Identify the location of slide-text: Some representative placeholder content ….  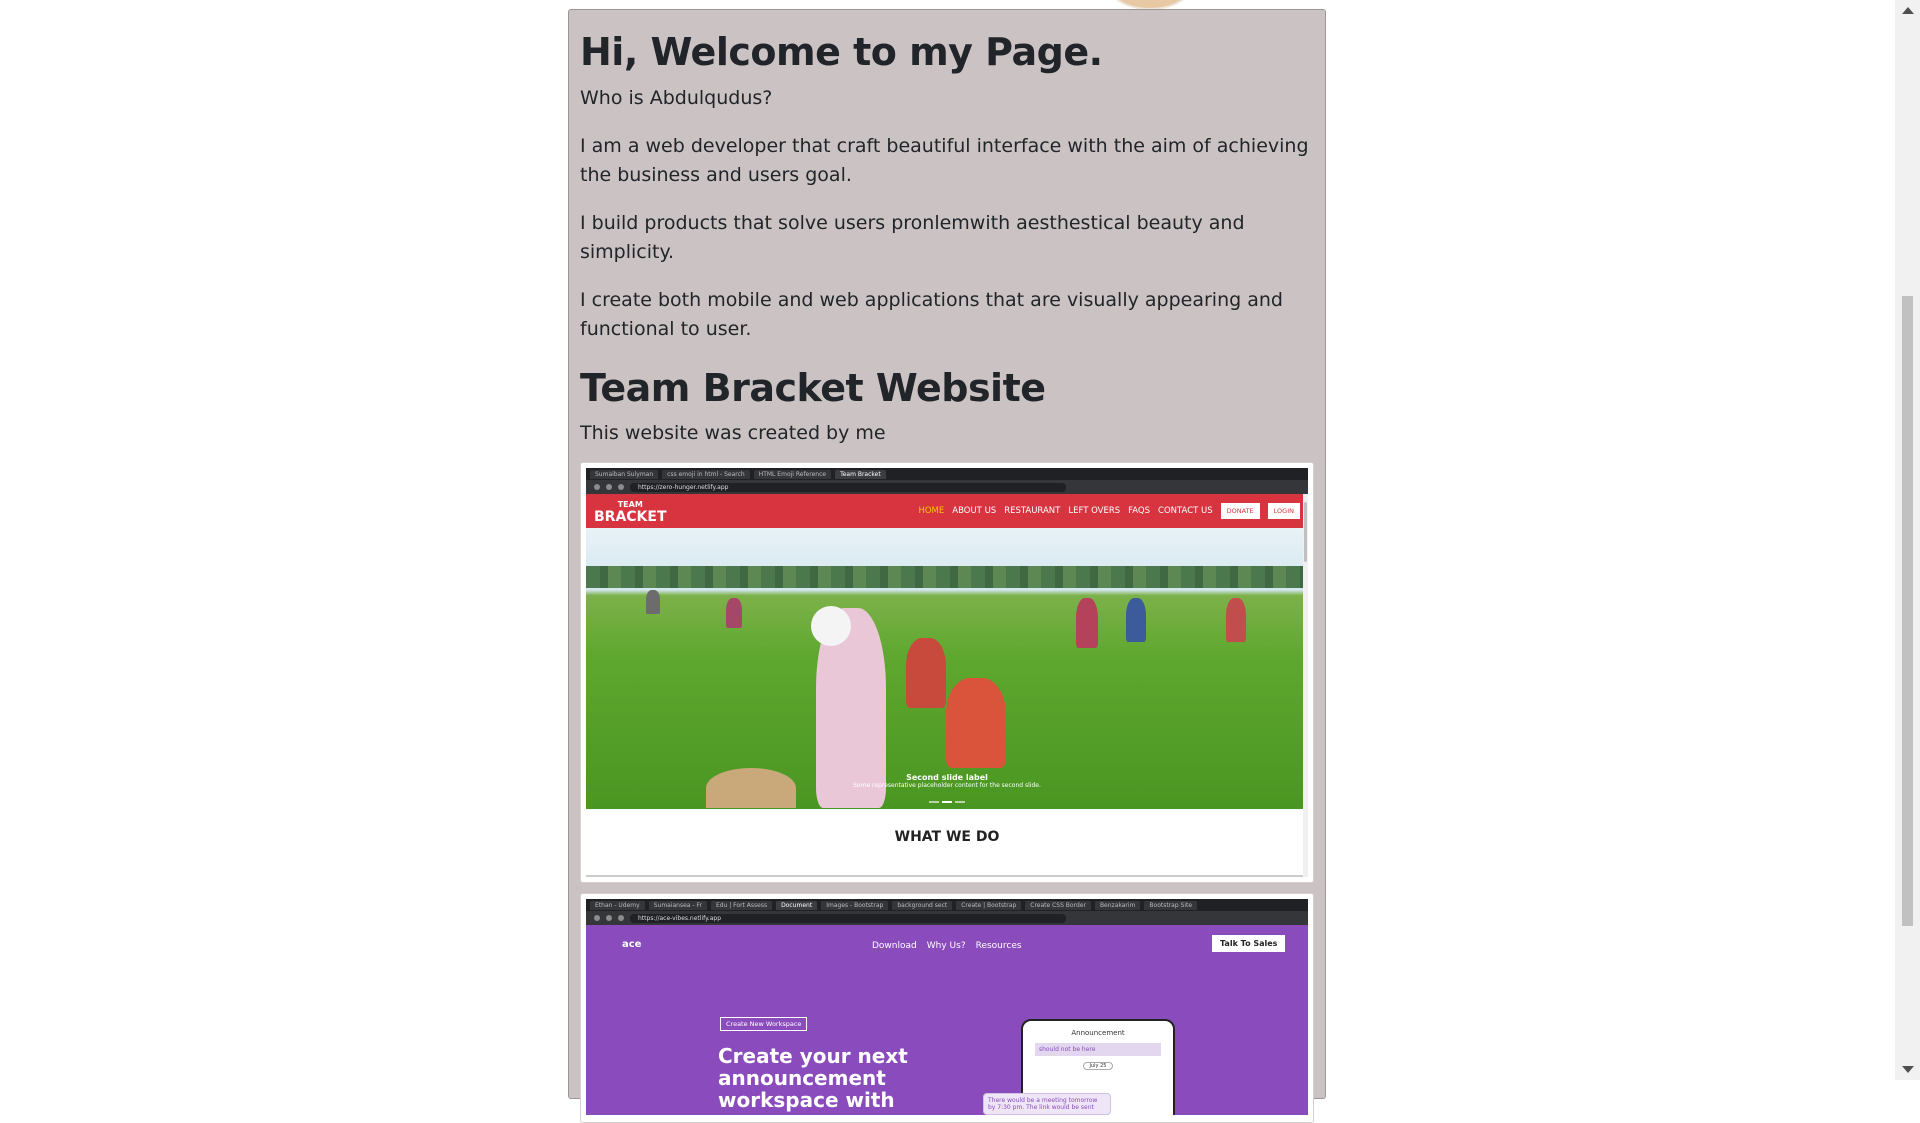
(947, 786).